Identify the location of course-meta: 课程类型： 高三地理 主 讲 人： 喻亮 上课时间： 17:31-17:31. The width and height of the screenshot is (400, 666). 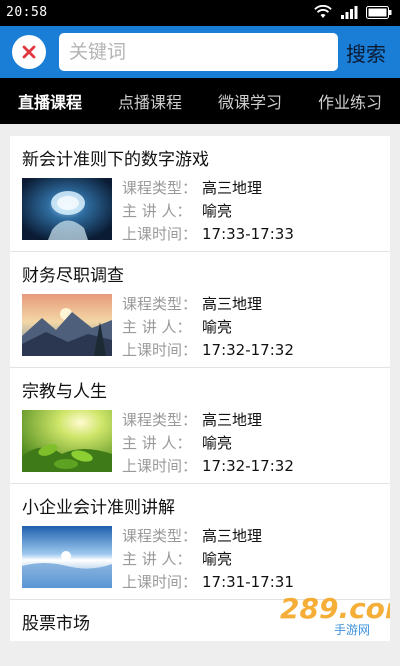
(208, 559).